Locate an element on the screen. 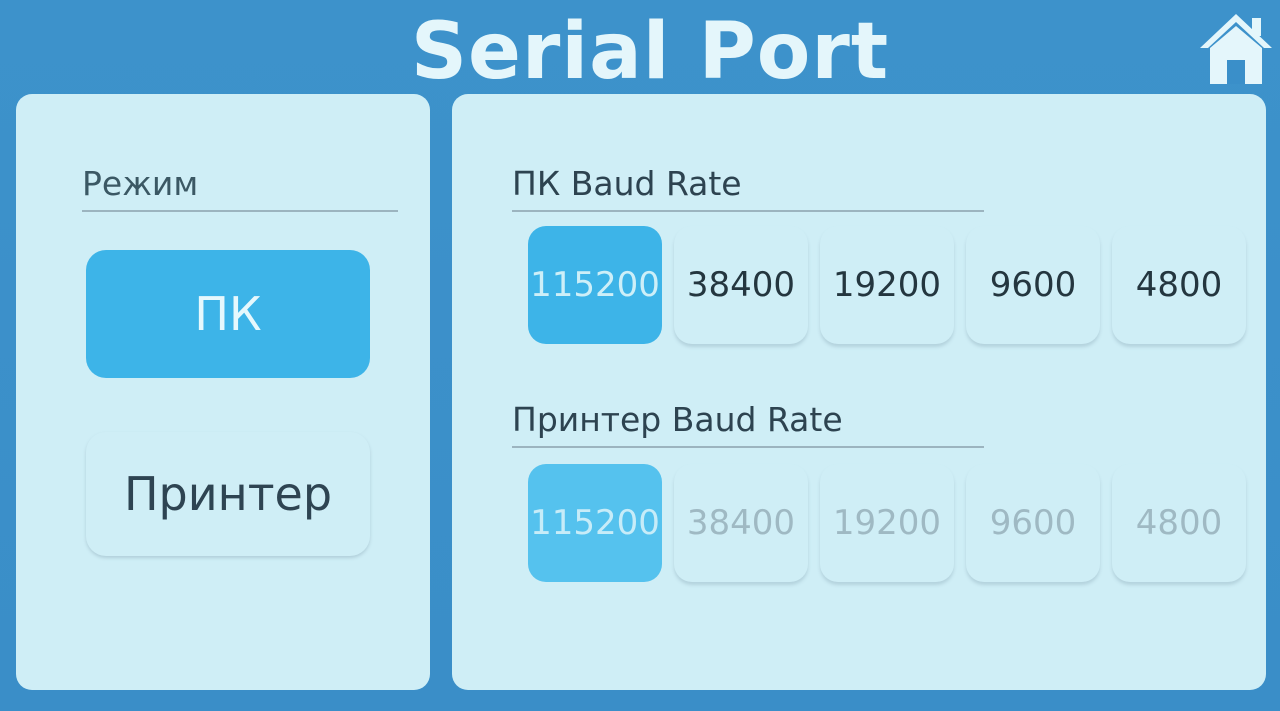 Image resolution: width=1280 pixels, height=711 pixels. pc-baud-option: 38400 is located at coordinates (741, 285).